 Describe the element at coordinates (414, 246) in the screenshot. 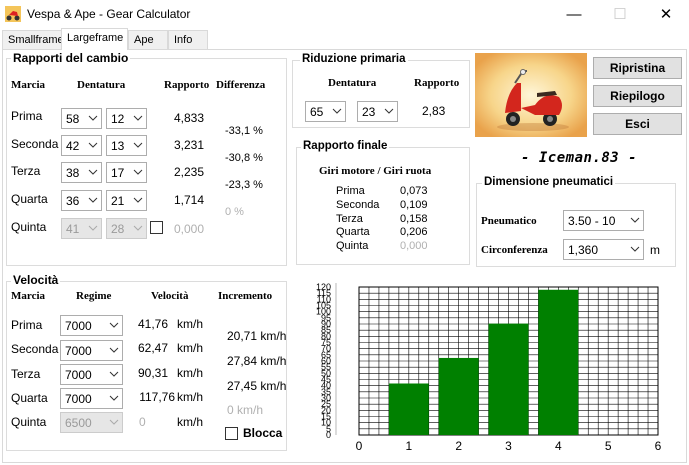

I see `finale-value-quinta: 0,000` at that location.